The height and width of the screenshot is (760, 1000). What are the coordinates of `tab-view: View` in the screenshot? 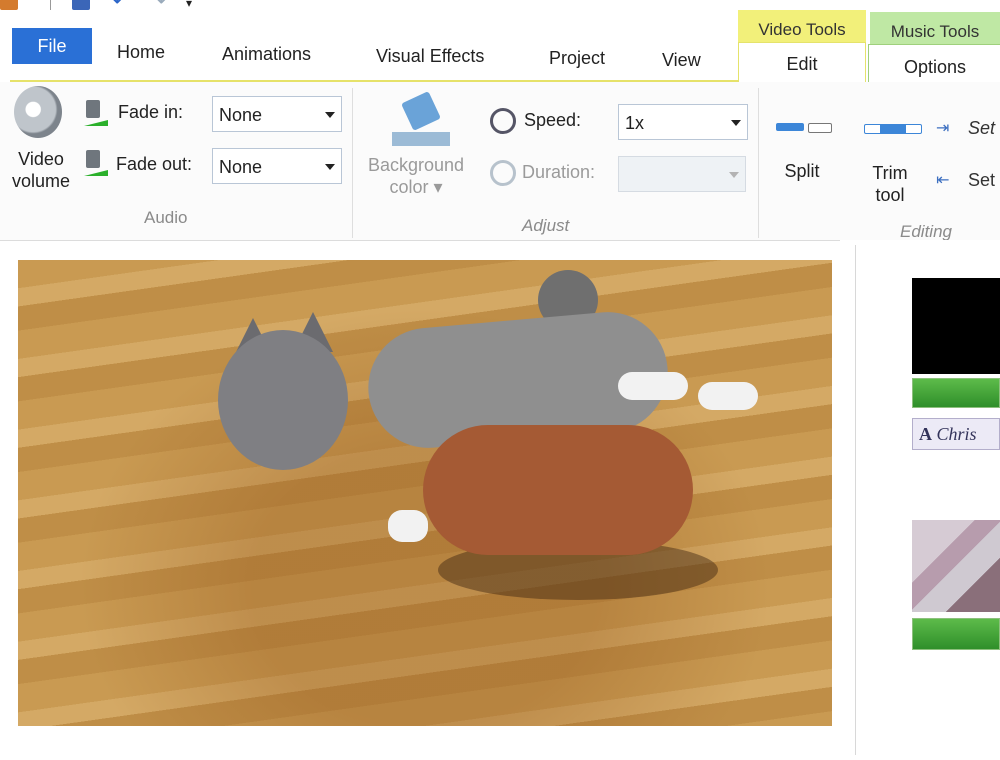 It's located at (681, 60).